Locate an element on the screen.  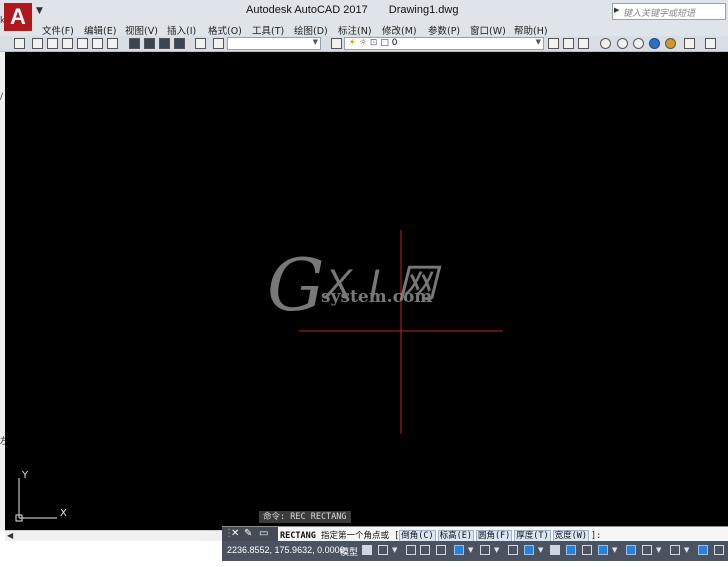
nw-iso-view-icon is located at coordinates (179, 43).